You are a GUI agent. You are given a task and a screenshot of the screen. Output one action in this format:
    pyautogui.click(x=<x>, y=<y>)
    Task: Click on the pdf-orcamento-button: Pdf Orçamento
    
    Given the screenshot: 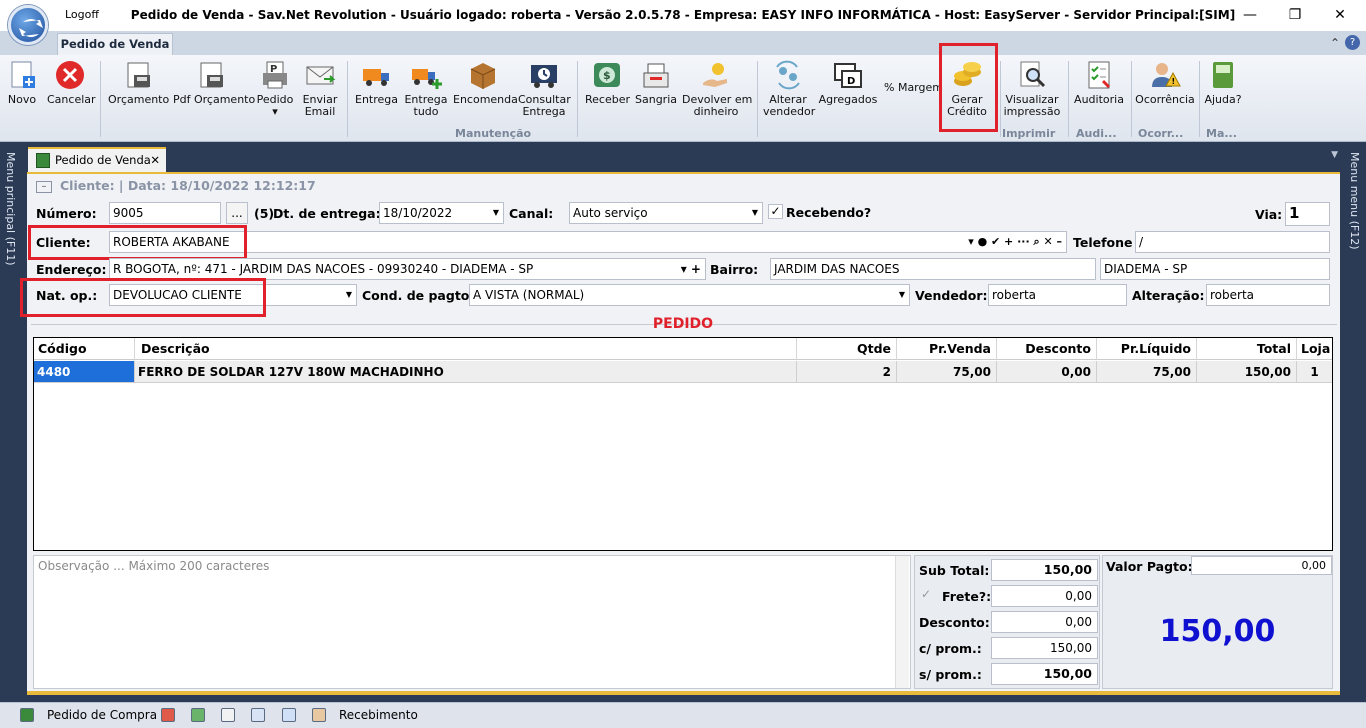 What is the action you would take?
    pyautogui.click(x=214, y=90)
    